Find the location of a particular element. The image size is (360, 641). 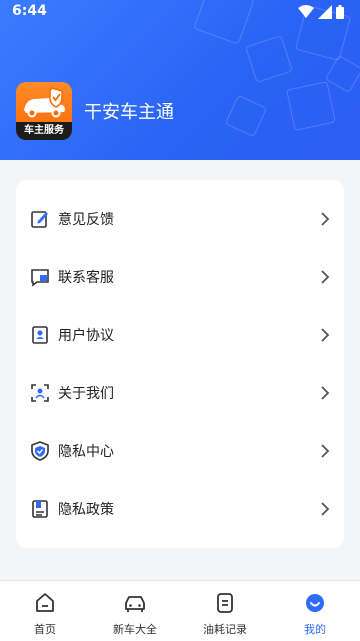

status-time: 6:44 is located at coordinates (29, 11).